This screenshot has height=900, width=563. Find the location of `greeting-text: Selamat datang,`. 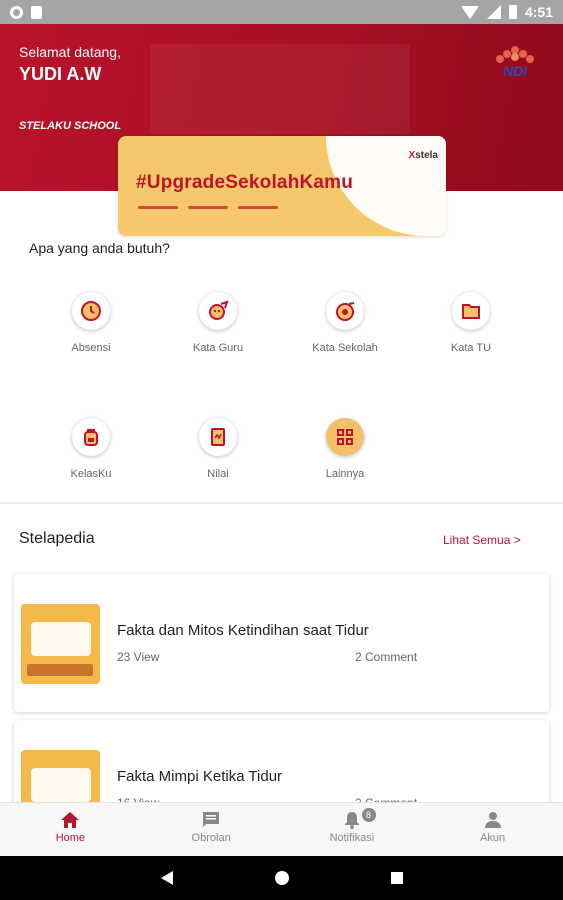

greeting-text: Selamat datang, is located at coordinates (70, 52).